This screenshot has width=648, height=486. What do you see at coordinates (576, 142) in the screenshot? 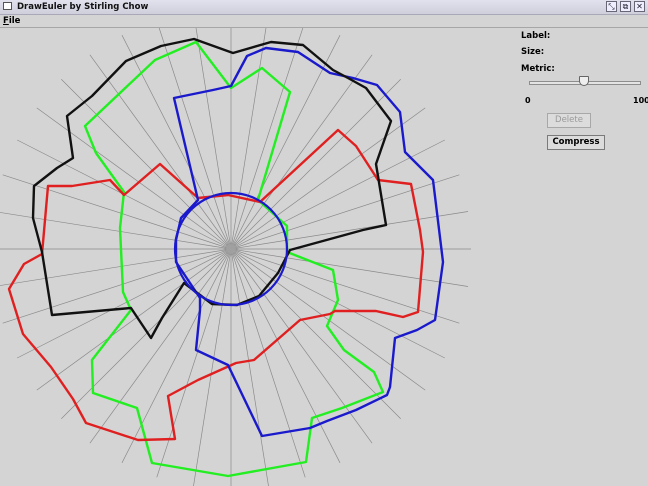
I see `compress-button: Compress` at bounding box center [576, 142].